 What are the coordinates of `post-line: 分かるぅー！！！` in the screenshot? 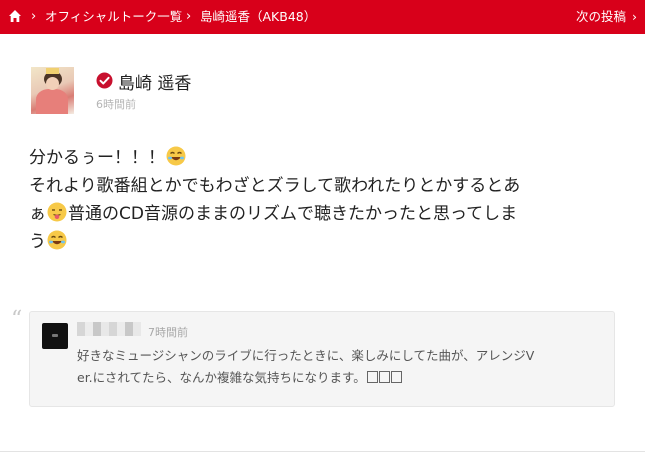 It's located at (329, 158).